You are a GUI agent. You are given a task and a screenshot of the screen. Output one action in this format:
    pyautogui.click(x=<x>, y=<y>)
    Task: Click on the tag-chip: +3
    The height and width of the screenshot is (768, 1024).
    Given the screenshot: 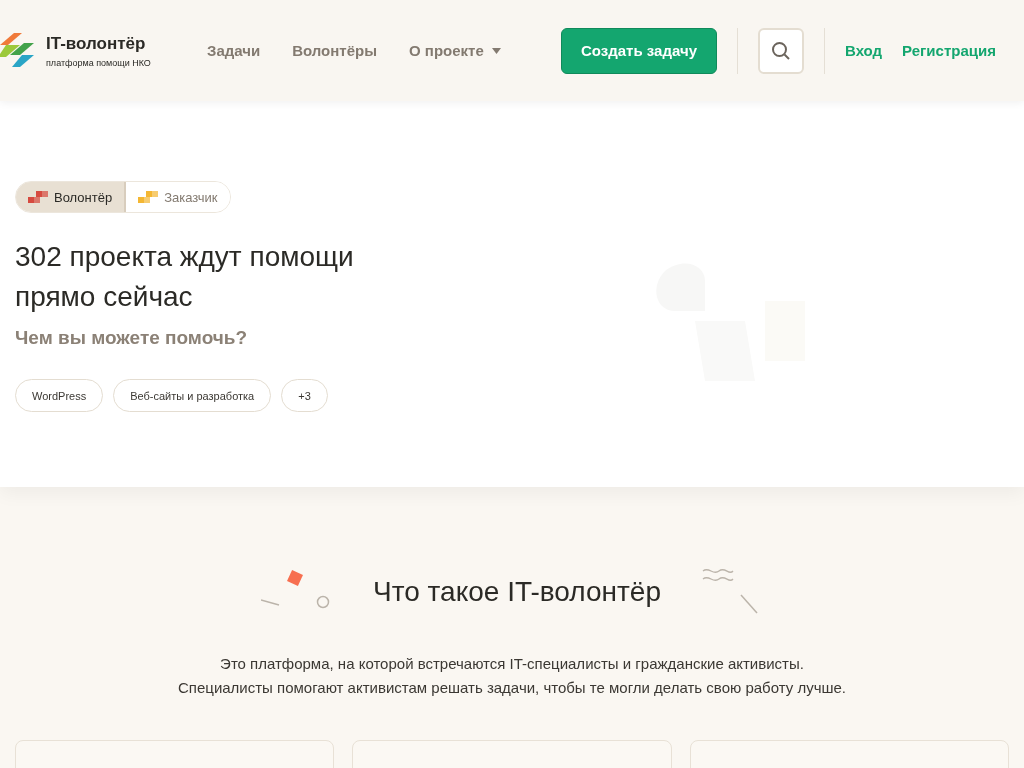 What is the action you would take?
    pyautogui.click(x=304, y=395)
    